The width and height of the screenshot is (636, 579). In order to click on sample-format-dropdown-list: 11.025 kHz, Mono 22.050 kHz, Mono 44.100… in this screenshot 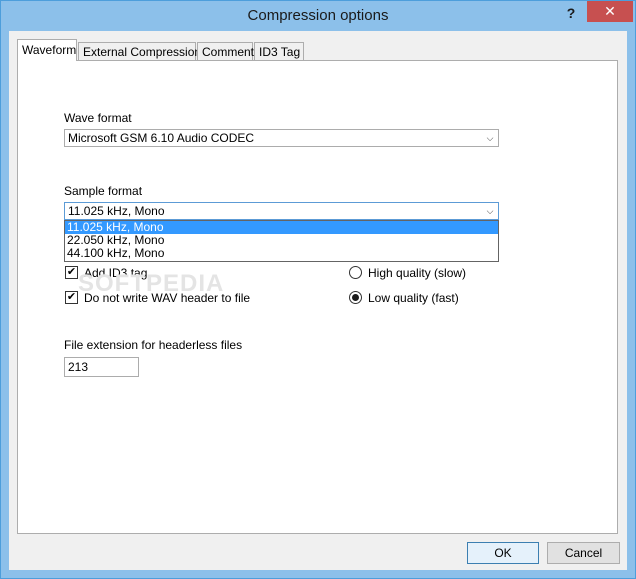, I will do `click(281, 241)`.